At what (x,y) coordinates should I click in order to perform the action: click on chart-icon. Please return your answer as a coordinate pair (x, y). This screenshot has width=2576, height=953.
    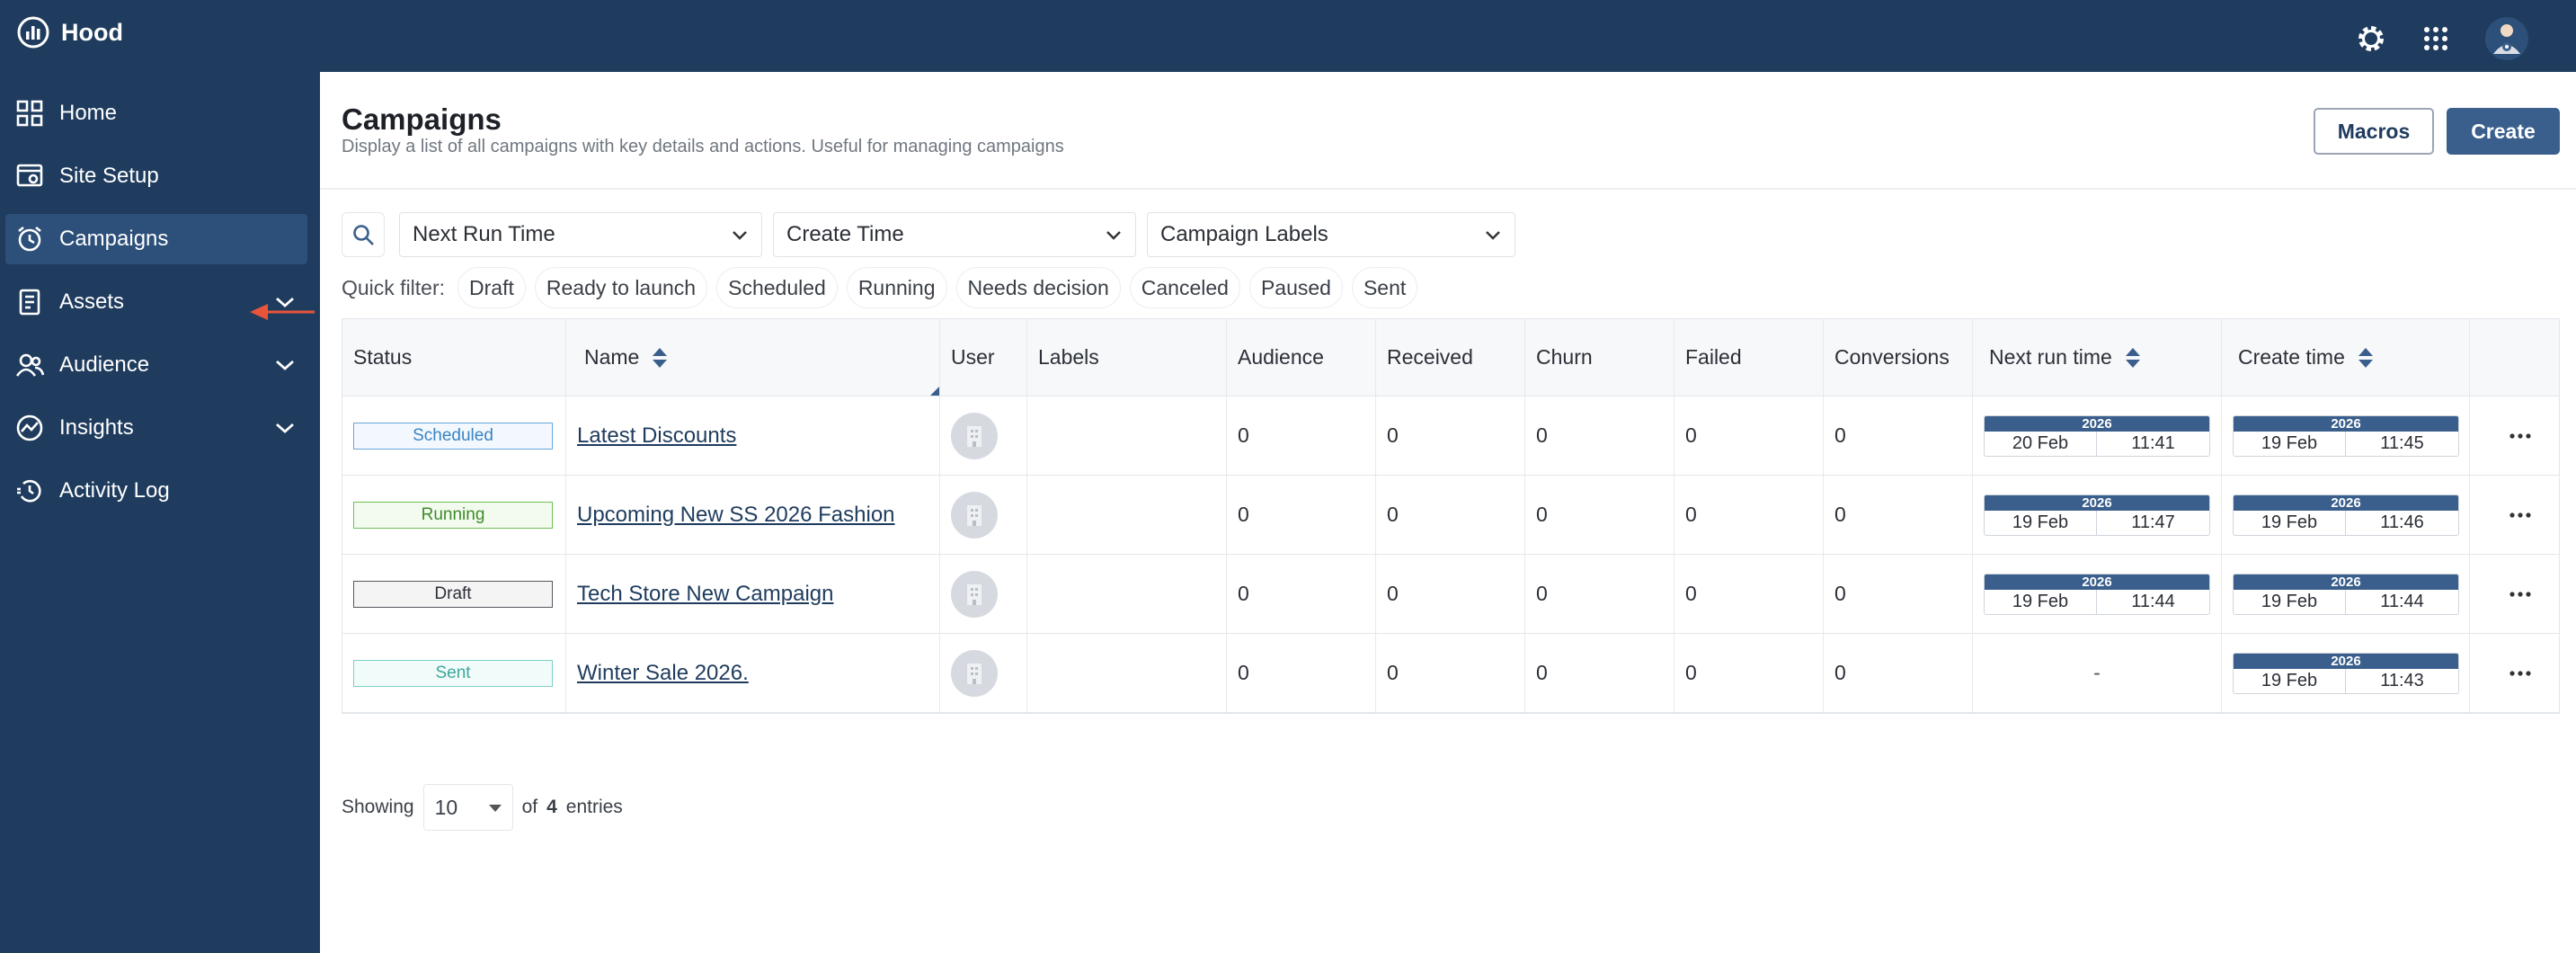
    Looking at the image, I should click on (29, 428).